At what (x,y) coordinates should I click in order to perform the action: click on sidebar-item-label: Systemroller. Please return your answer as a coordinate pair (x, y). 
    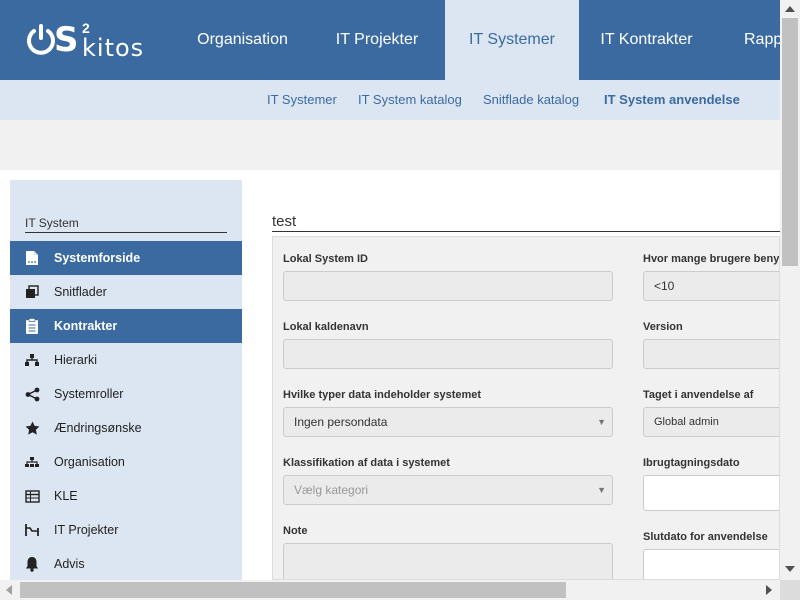
    Looking at the image, I should click on (89, 394).